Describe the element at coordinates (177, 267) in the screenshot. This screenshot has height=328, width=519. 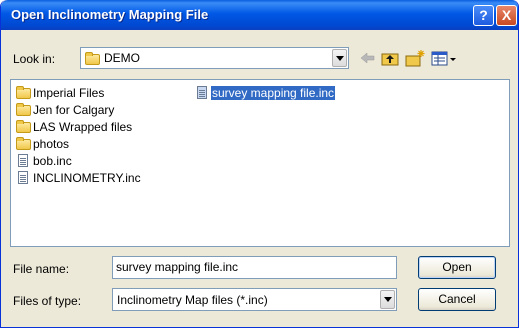
I see `file-name-value: survey mapping file.inc` at that location.